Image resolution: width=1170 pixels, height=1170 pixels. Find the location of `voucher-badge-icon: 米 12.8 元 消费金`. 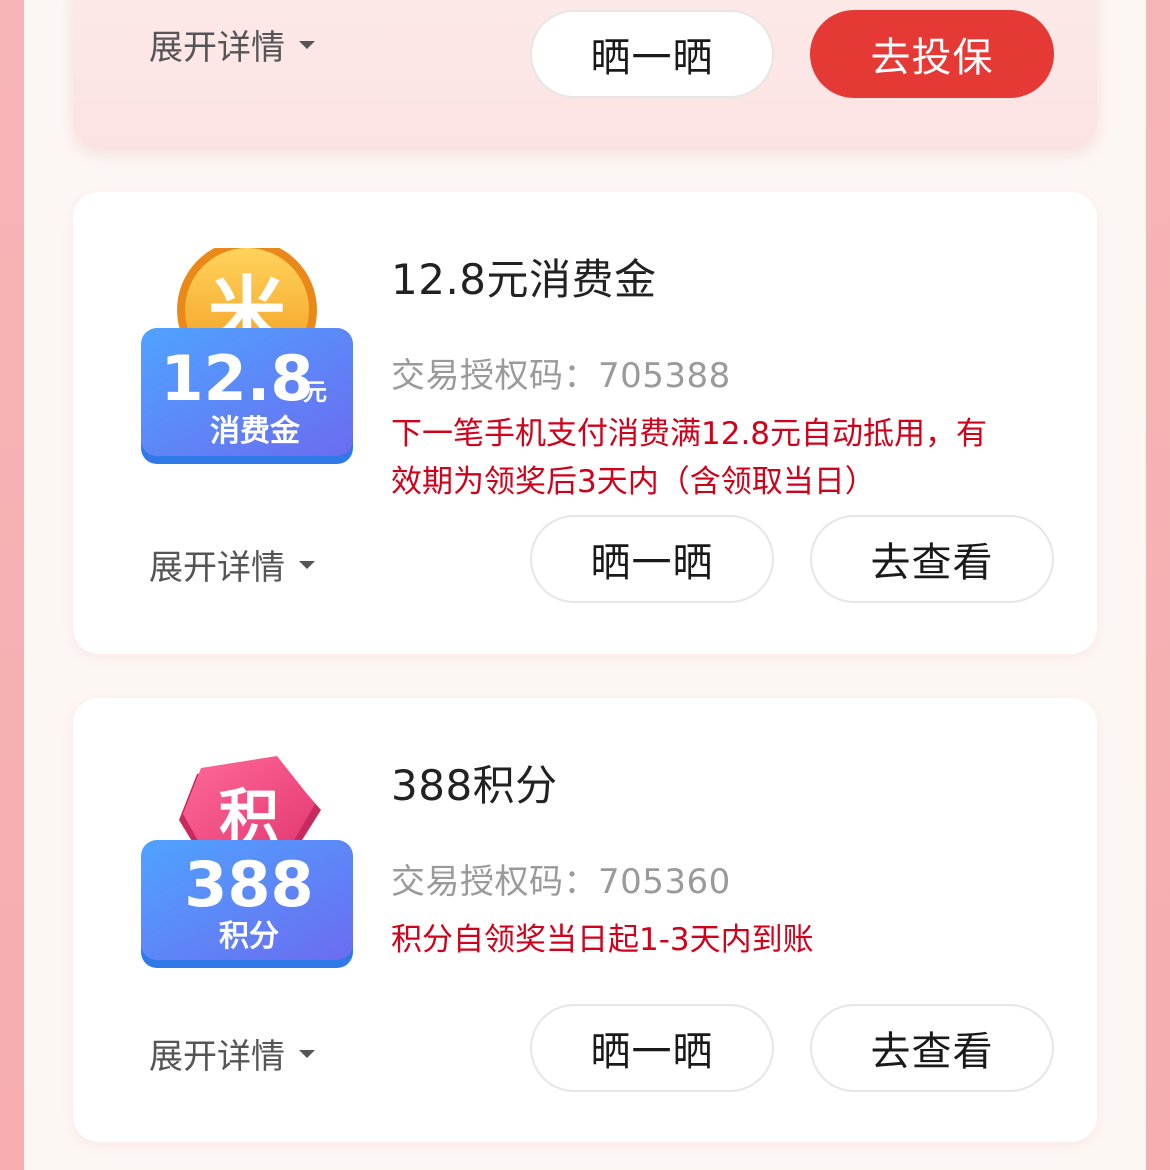

voucher-badge-icon: 米 12.8 元 消费金 is located at coordinates (247, 356).